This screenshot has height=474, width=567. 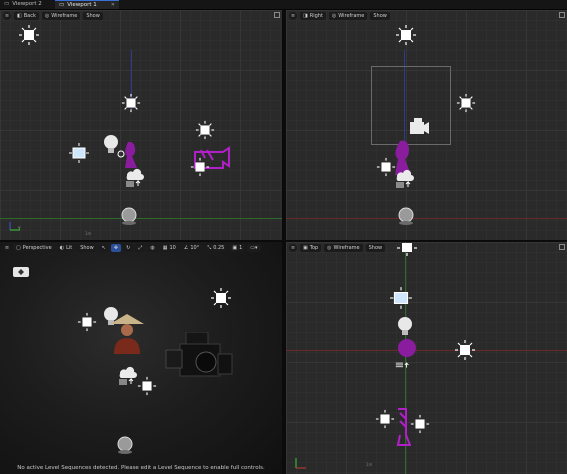 What do you see at coordinates (235, 247) in the screenshot?
I see `camera-speed-icon: ▣` at bounding box center [235, 247].